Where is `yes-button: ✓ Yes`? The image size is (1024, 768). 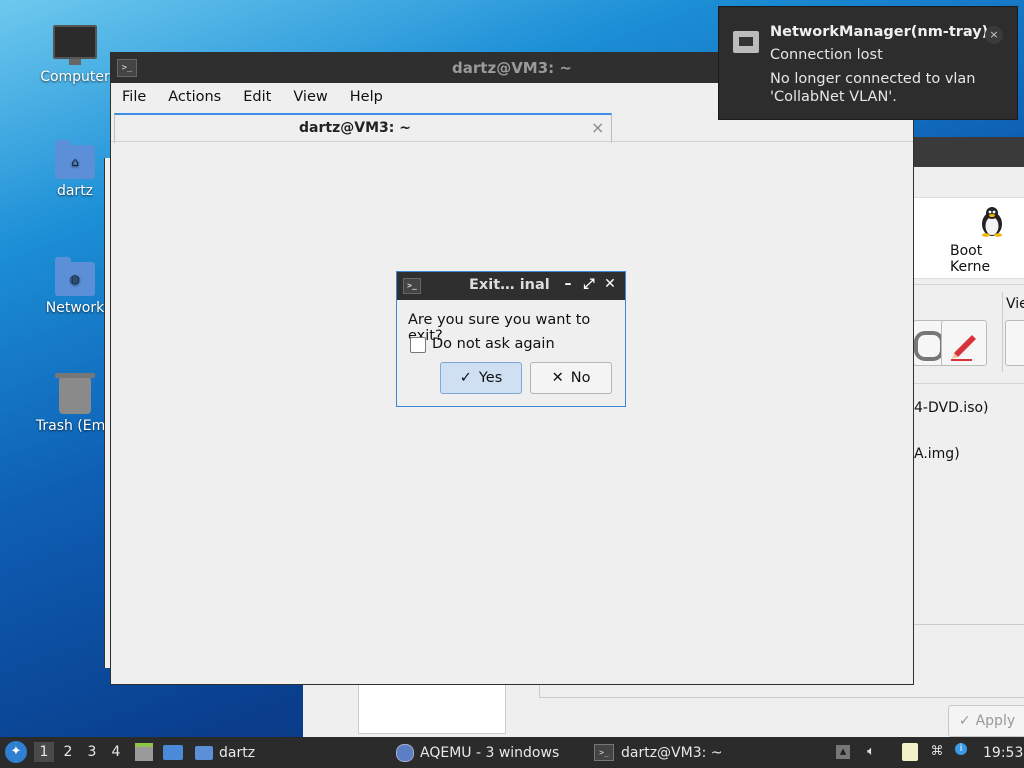
yes-button: ✓ Yes is located at coordinates (481, 378).